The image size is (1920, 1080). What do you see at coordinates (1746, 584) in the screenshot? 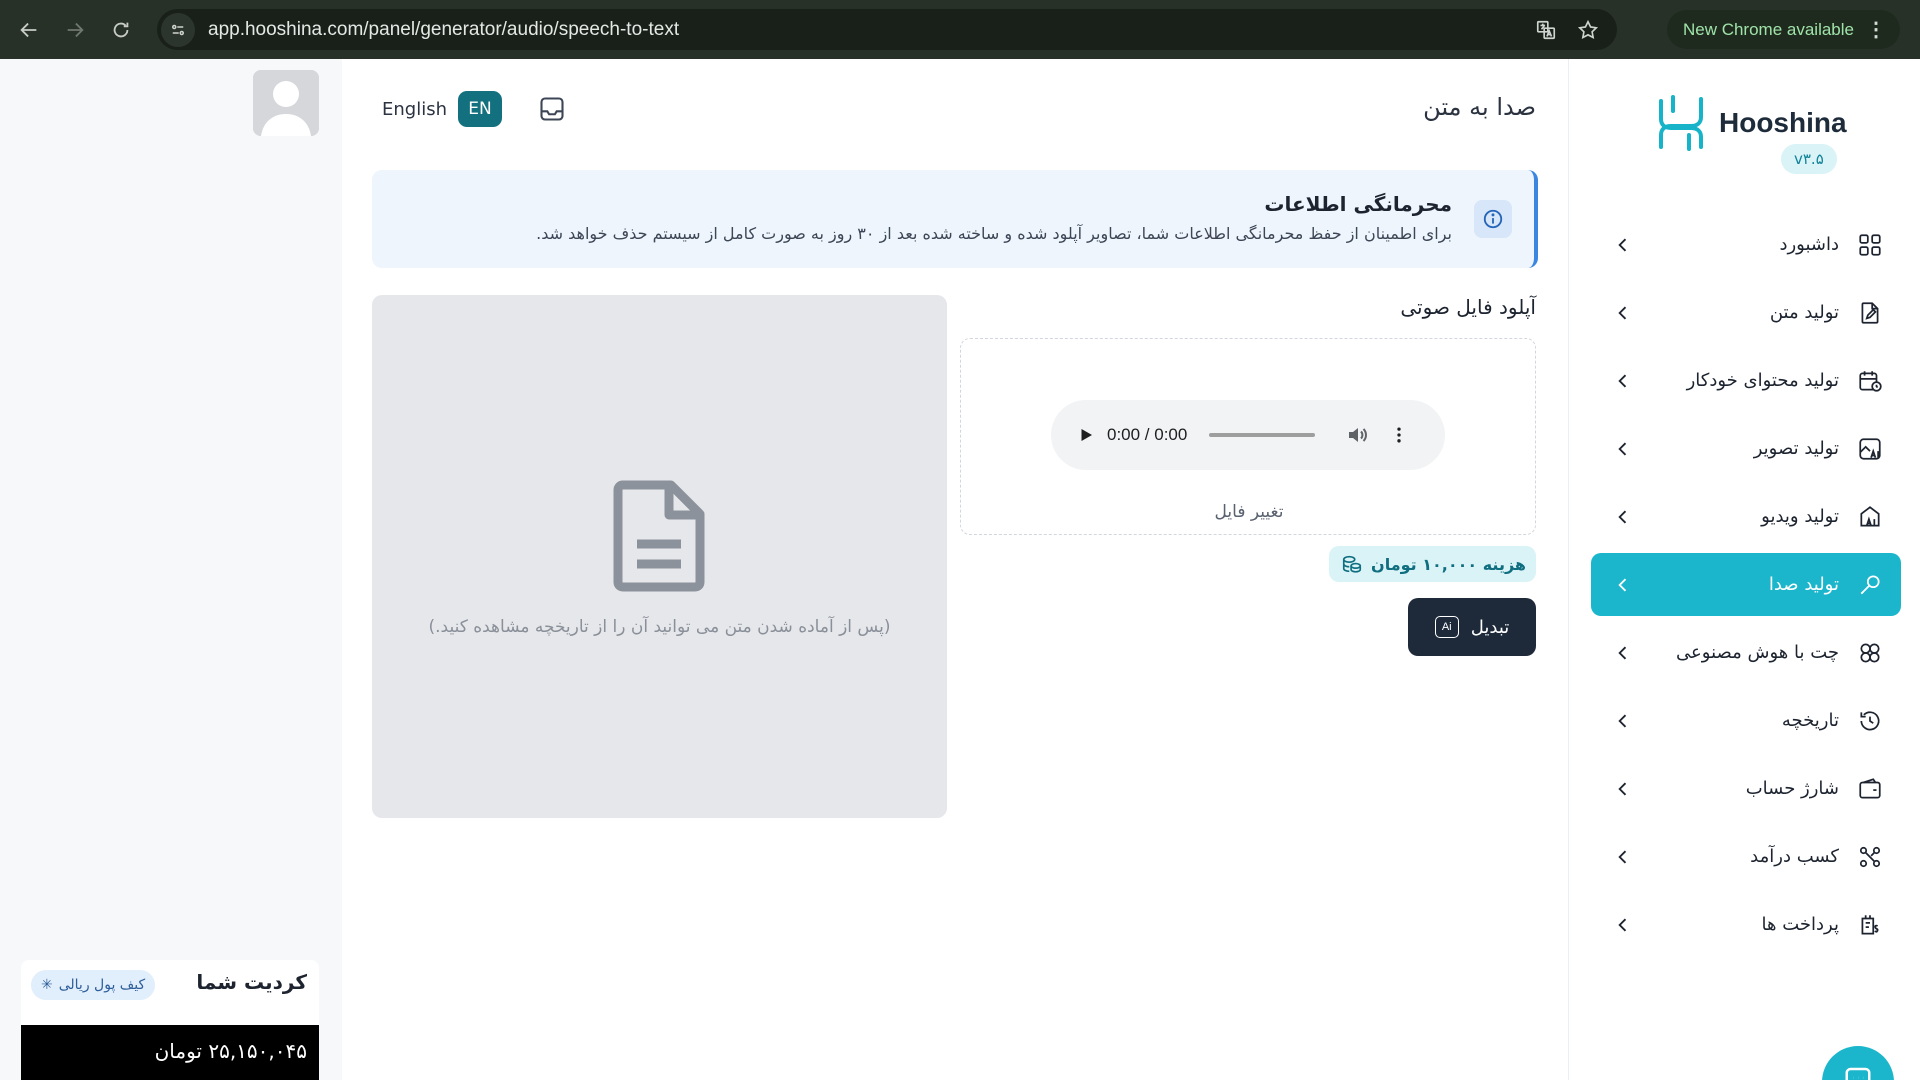
I see `sidebar-item-audio-generation: تولید صدا` at bounding box center [1746, 584].